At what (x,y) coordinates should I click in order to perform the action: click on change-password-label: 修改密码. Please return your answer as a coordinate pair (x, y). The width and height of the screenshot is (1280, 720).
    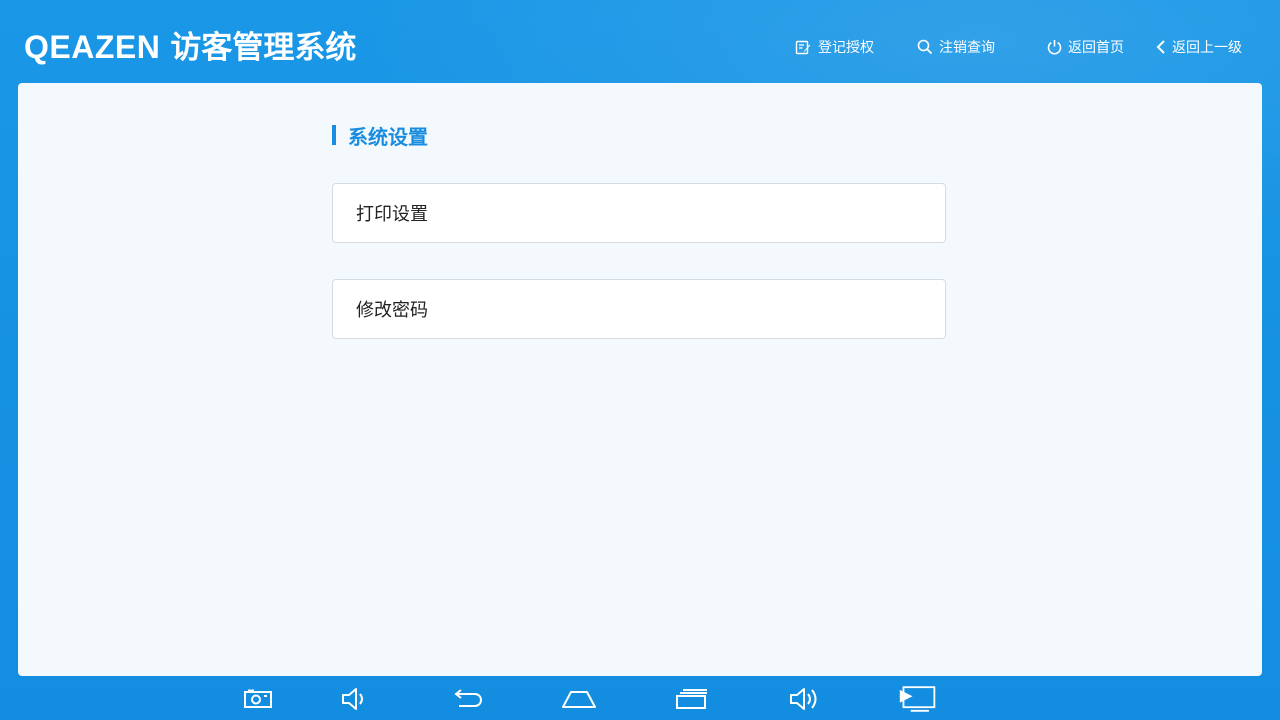
    Looking at the image, I should click on (392, 310).